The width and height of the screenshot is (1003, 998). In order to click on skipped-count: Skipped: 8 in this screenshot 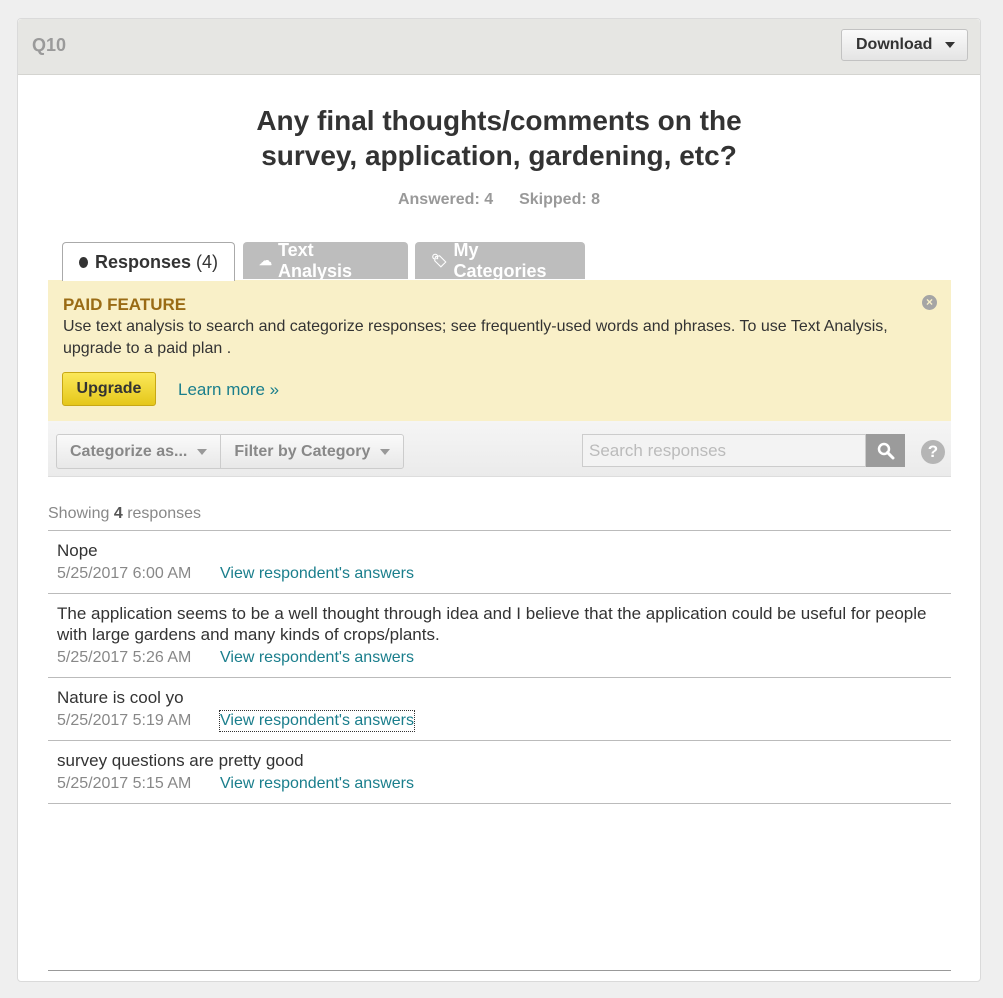, I will do `click(560, 199)`.